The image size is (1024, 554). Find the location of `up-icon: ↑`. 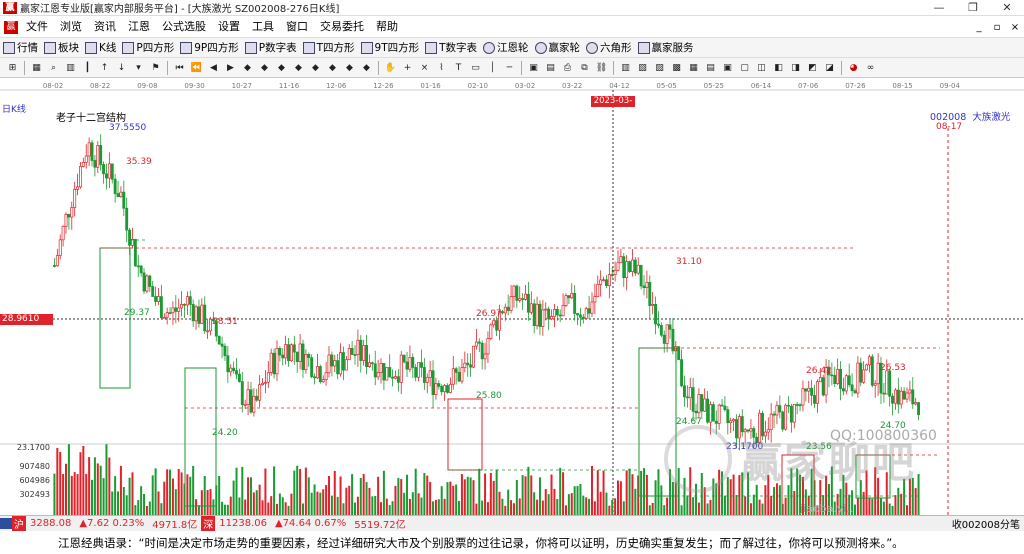

up-icon: ↑ is located at coordinates (104, 67).